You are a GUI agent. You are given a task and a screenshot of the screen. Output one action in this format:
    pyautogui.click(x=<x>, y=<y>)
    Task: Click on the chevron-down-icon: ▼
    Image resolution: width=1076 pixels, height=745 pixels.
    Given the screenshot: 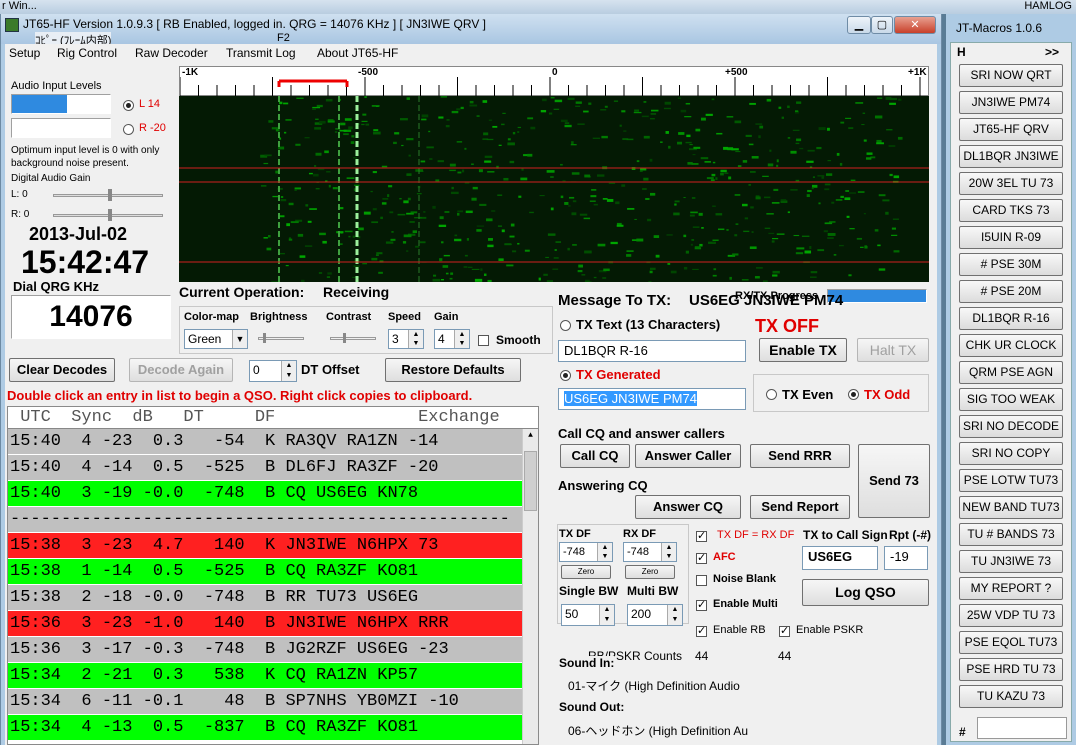 What is the action you would take?
    pyautogui.click(x=239, y=339)
    